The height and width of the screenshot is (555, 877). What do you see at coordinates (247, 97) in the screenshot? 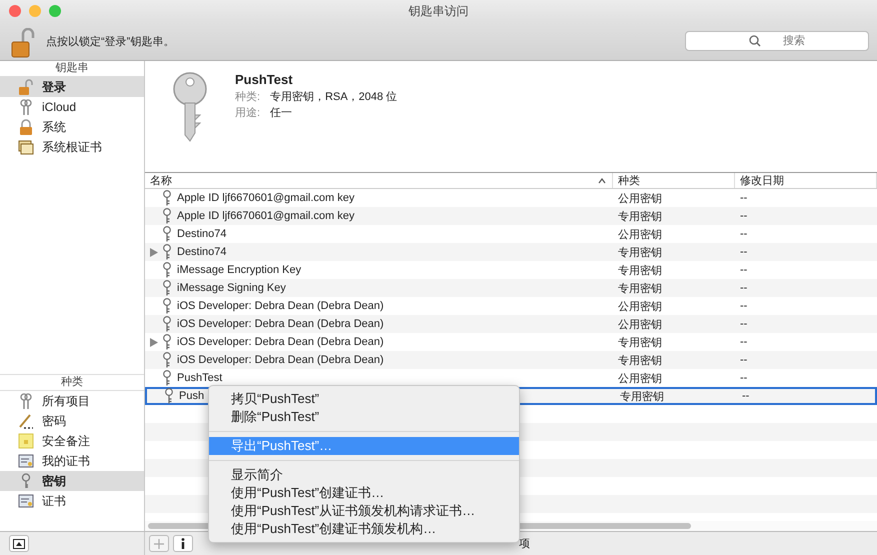
I see `field-label: 种类:` at bounding box center [247, 97].